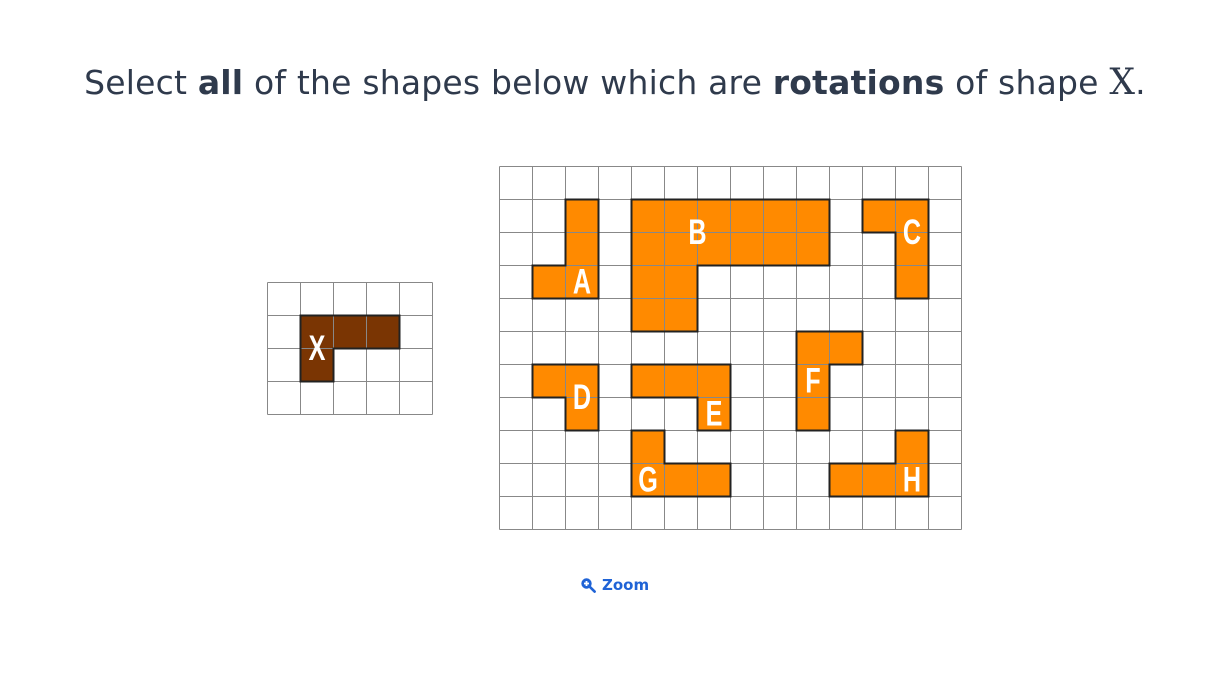 The height and width of the screenshot is (673, 1230). Describe the element at coordinates (549, 381) in the screenshot. I see `shape-d-cell` at that location.